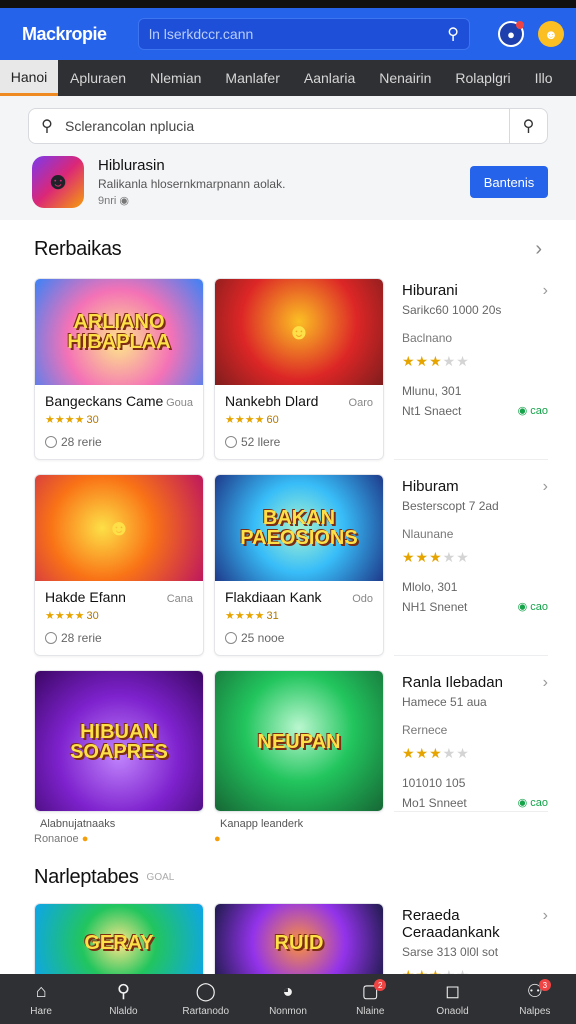 This screenshot has height=1024, width=576. What do you see at coordinates (511, 34) in the screenshot?
I see `notifications-icon: ●` at bounding box center [511, 34].